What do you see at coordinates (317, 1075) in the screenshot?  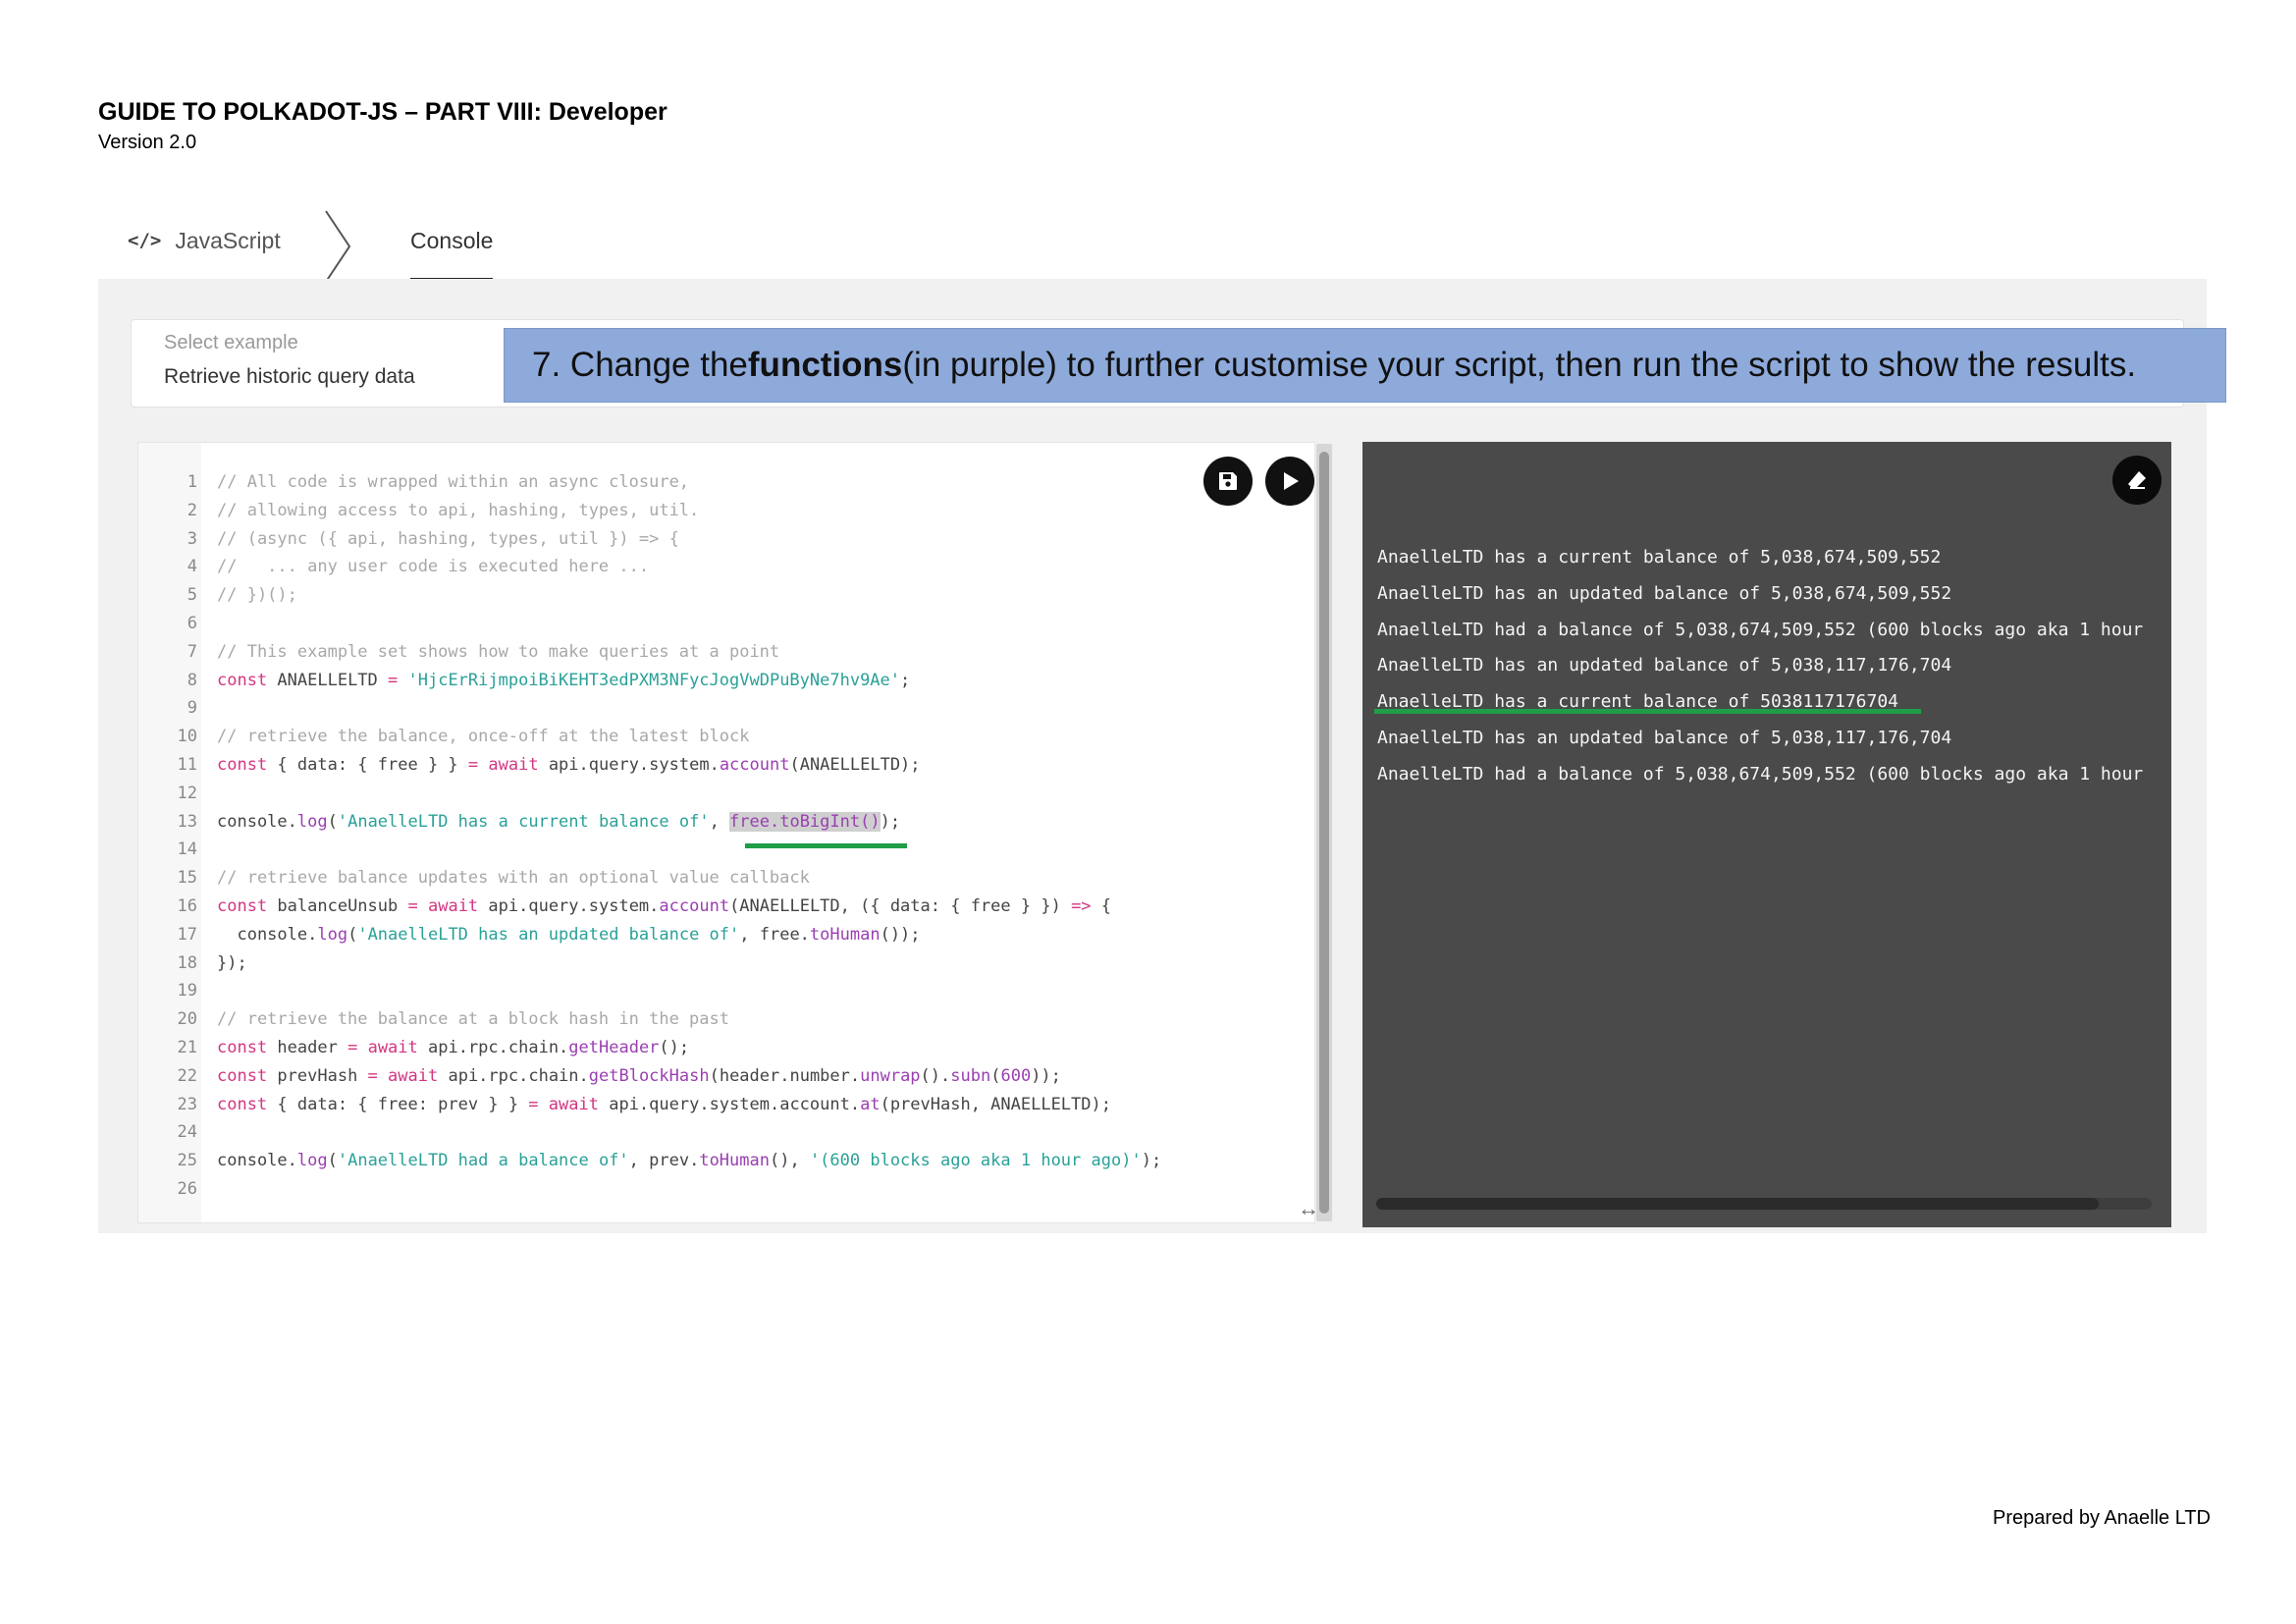 I see `code-token: prevHash` at bounding box center [317, 1075].